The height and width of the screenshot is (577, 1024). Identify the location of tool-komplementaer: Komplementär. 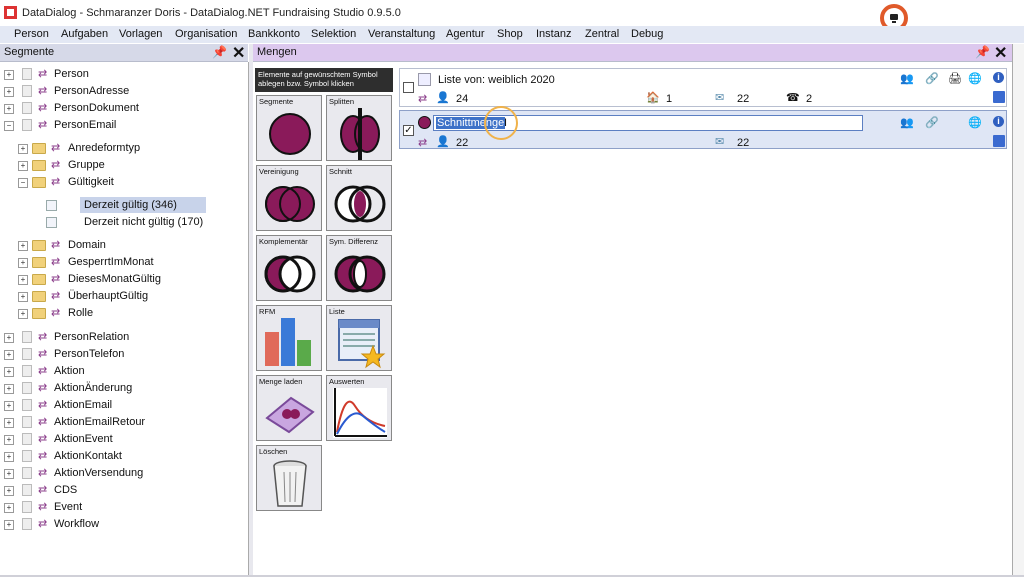
(289, 268).